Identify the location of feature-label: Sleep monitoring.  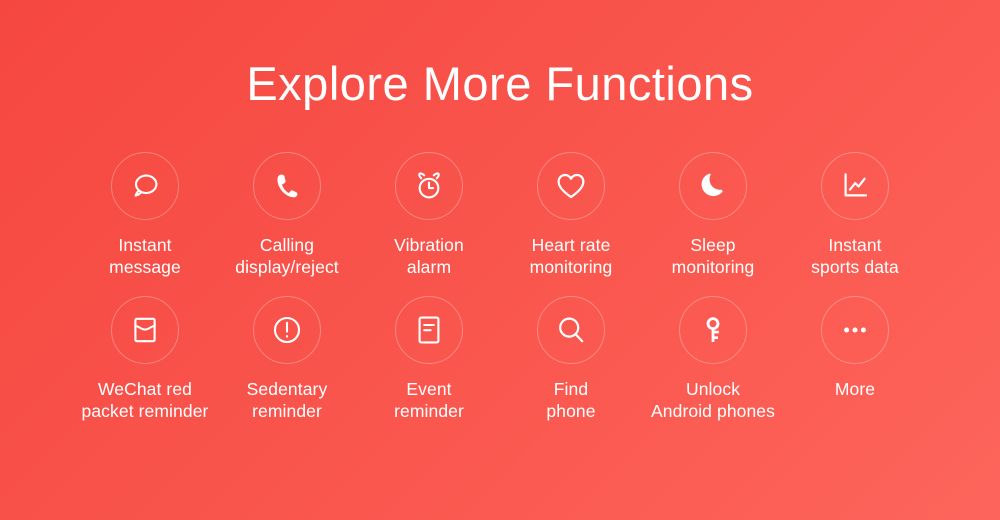
(713, 256).